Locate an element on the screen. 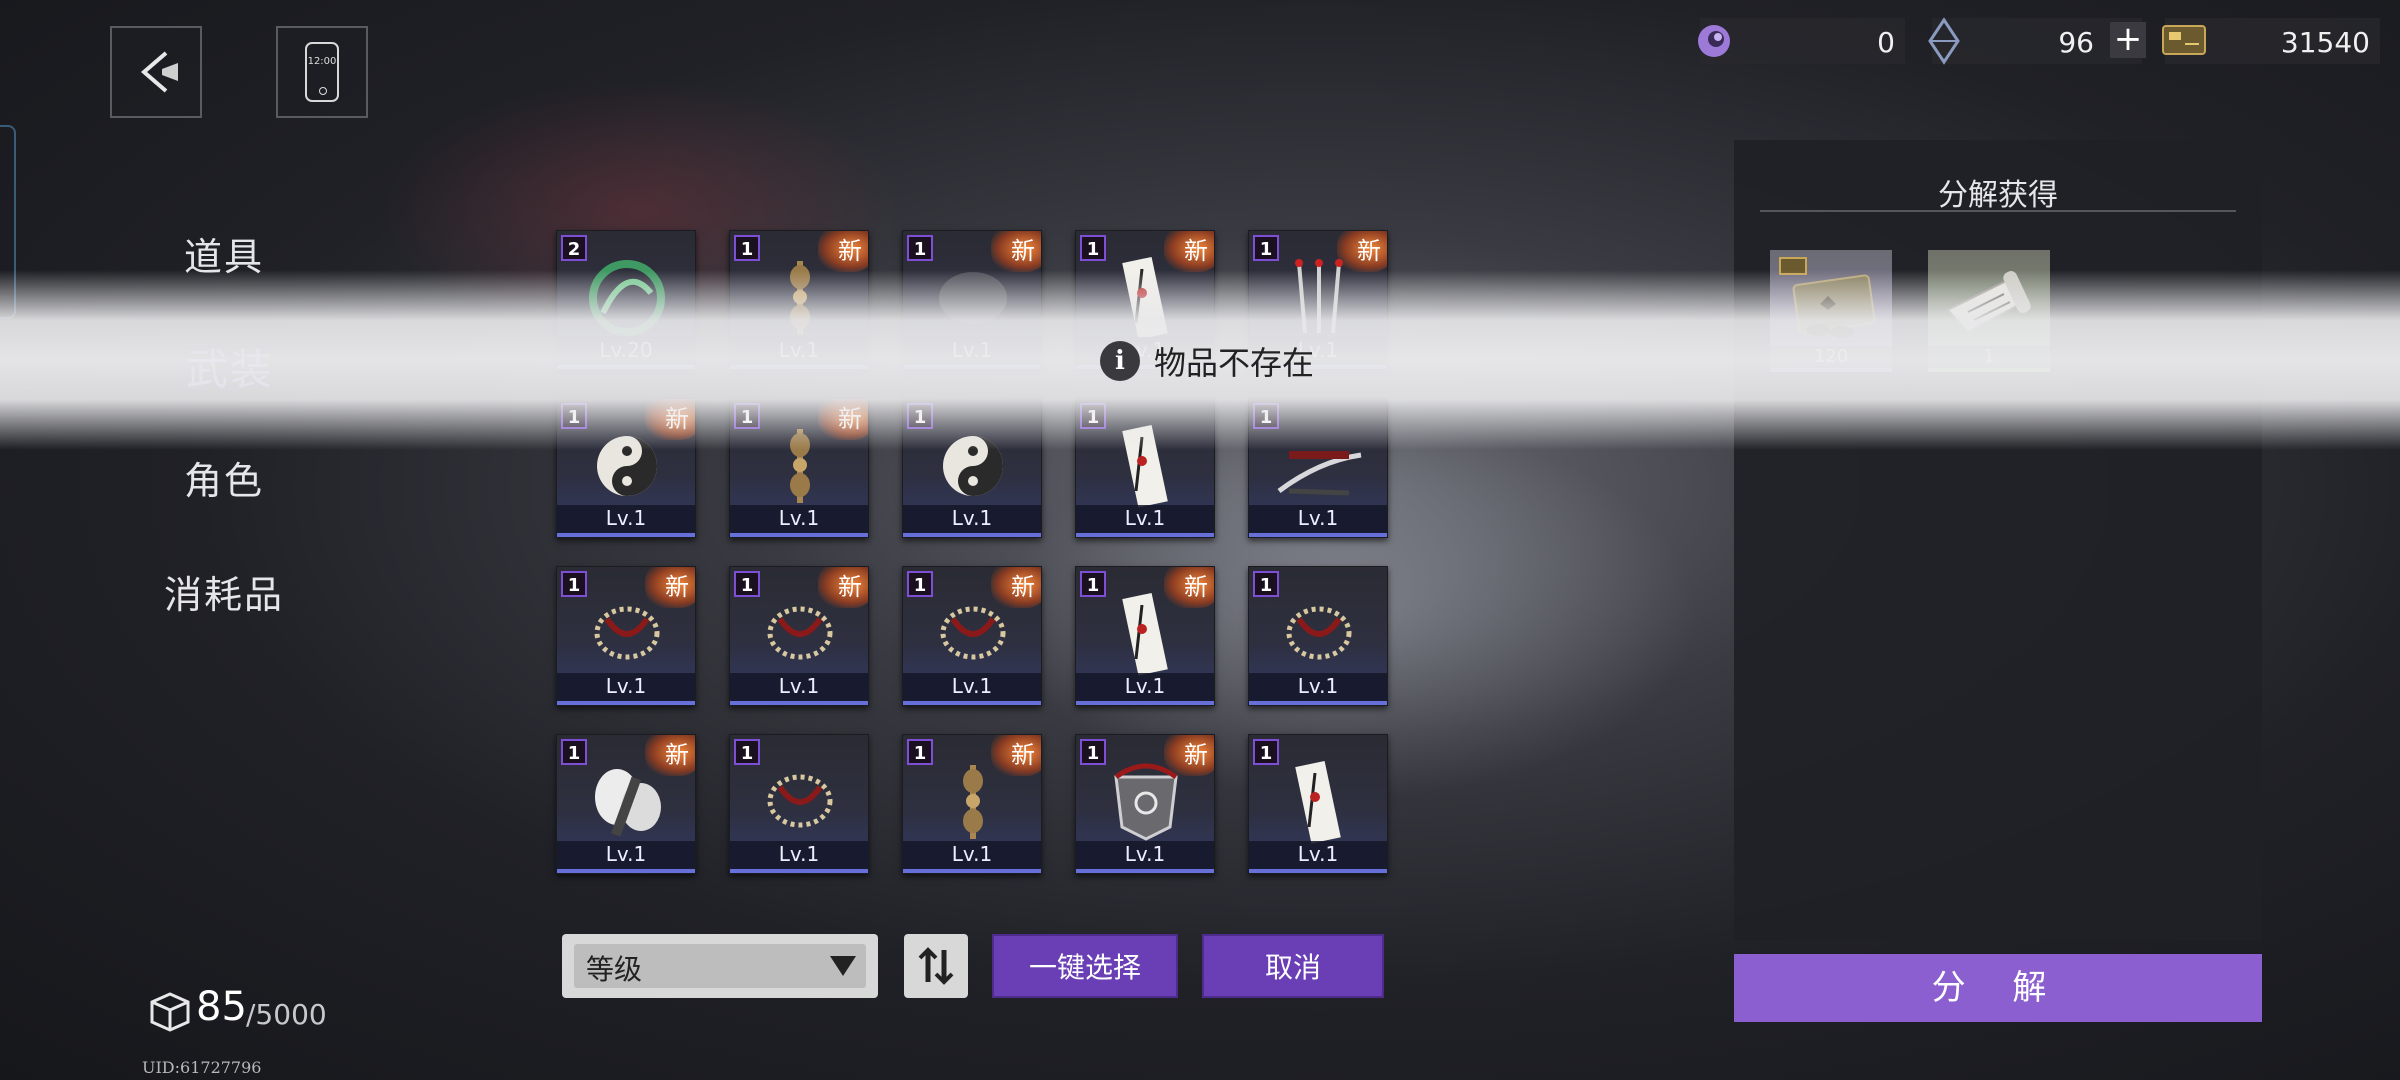 This screenshot has width=2400, height=1080. back-button is located at coordinates (156, 72).